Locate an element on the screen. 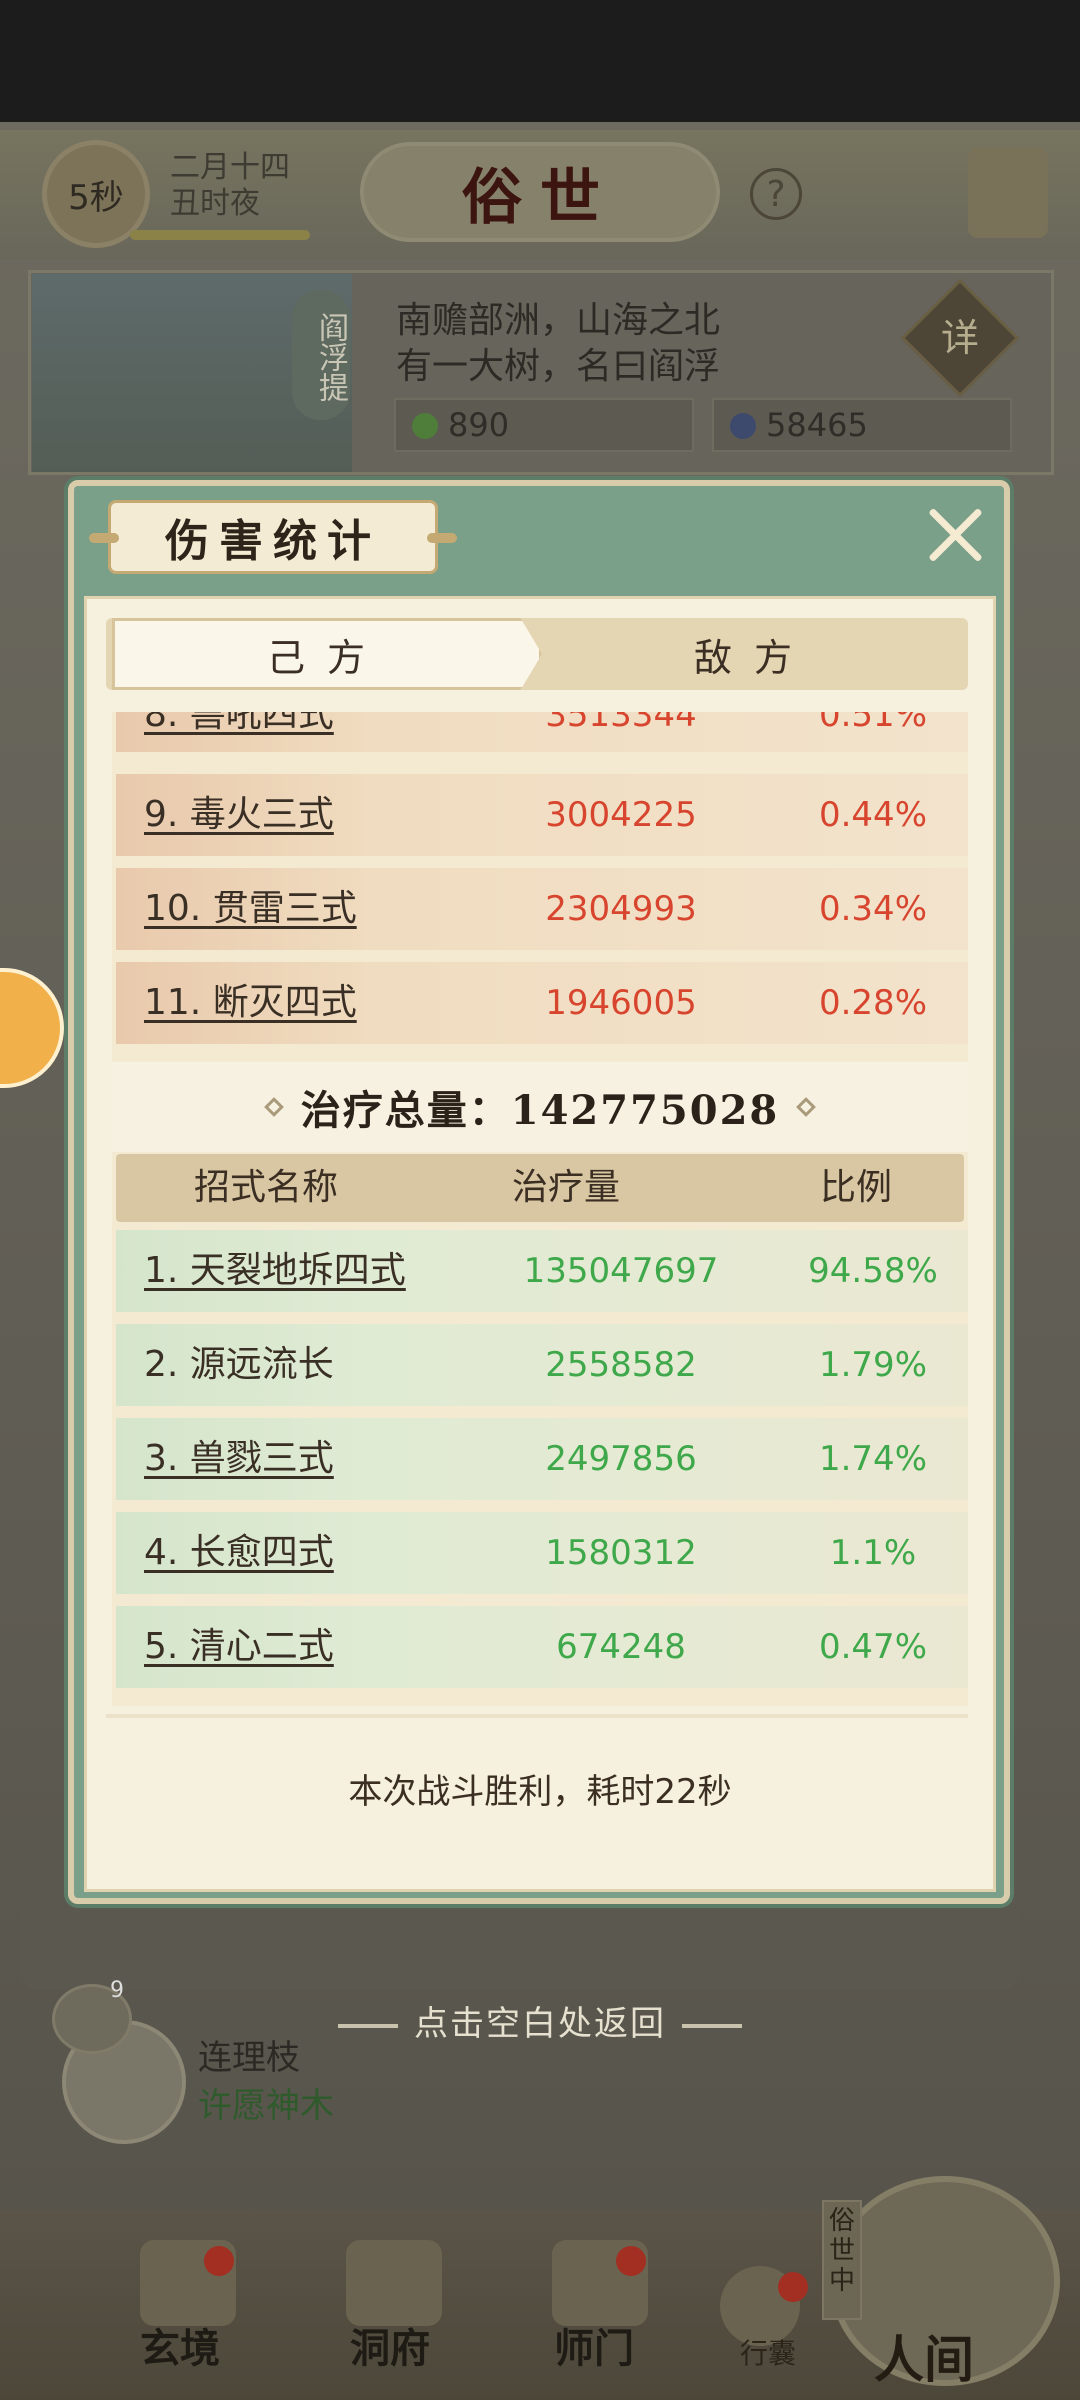 The image size is (1080, 2400). heal-percent: 1.79% is located at coordinates (872, 1365).